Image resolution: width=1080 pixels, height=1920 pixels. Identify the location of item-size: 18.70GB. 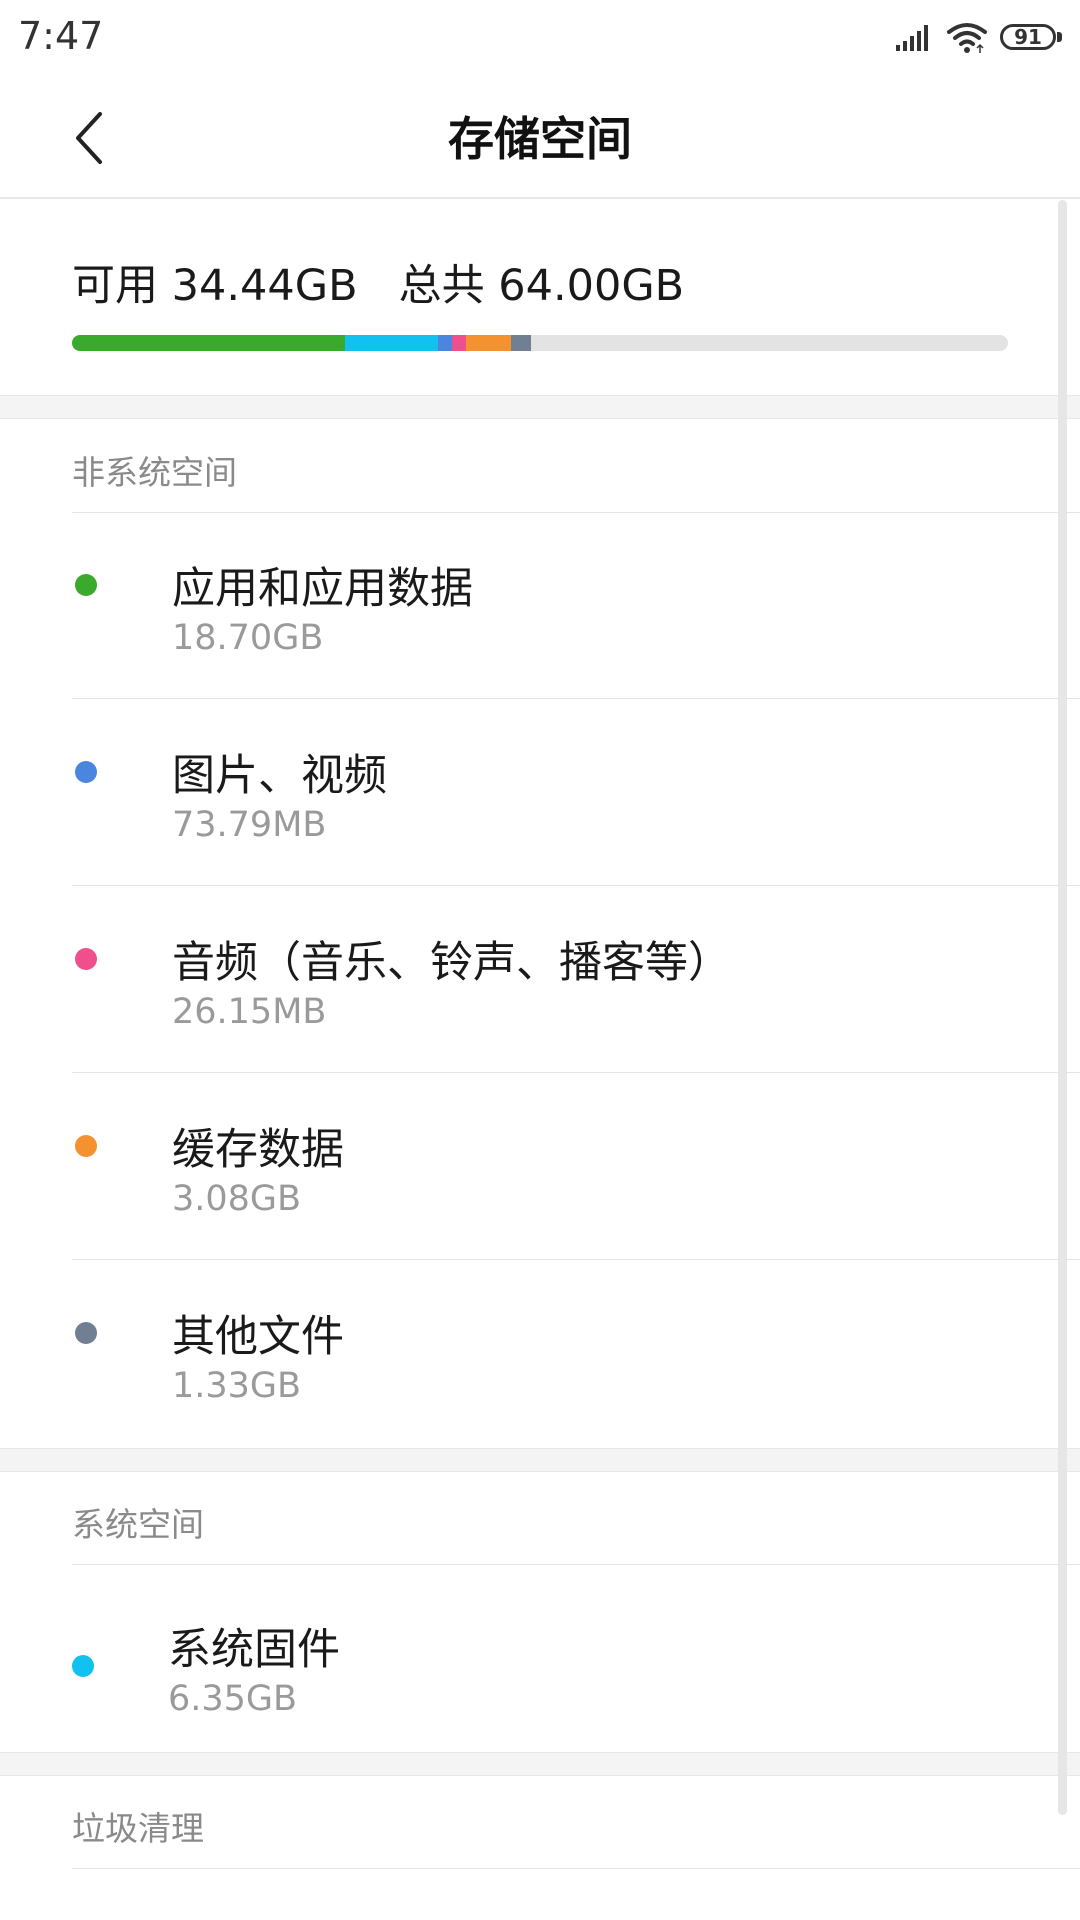
(248, 638).